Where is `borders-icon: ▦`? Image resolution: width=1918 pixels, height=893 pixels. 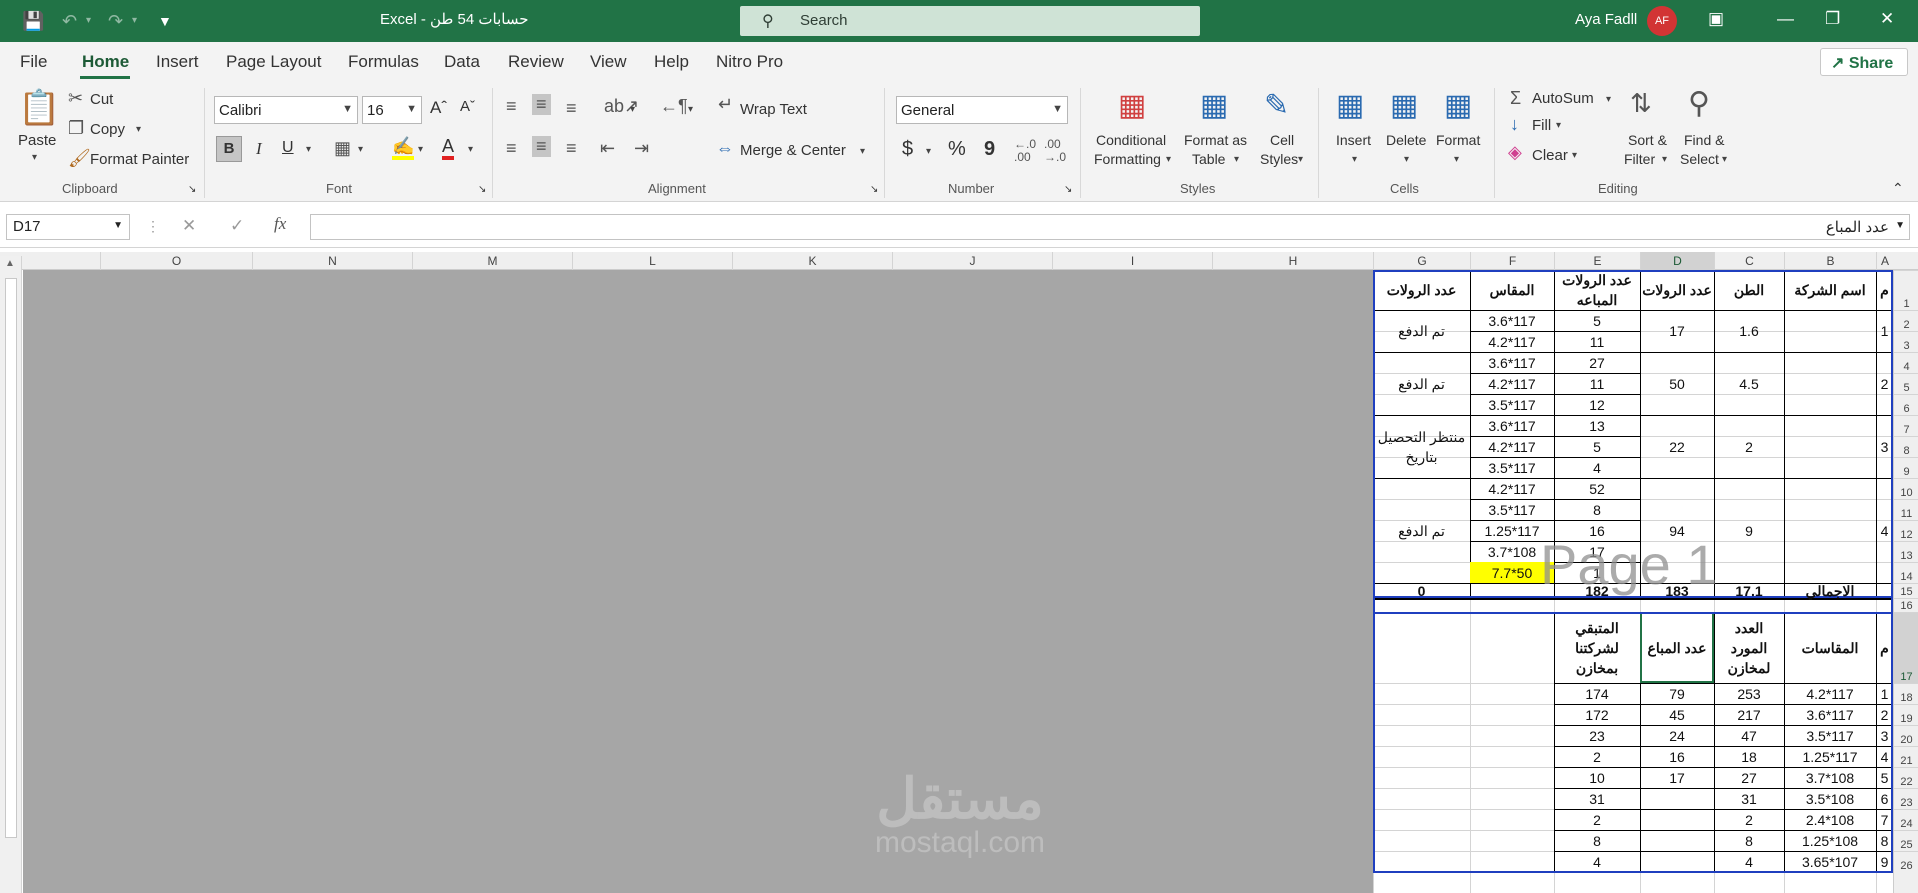
borders-icon: ▦ is located at coordinates (342, 148).